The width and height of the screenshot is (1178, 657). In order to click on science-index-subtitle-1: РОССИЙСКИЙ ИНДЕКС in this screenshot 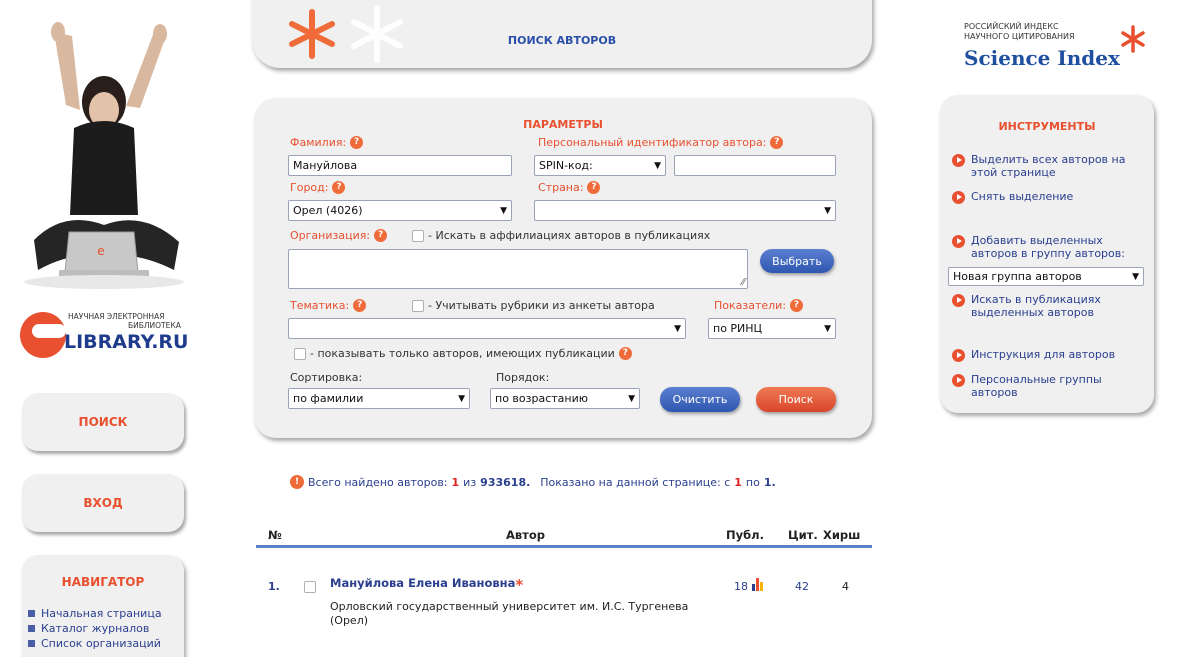, I will do `click(1011, 26)`.